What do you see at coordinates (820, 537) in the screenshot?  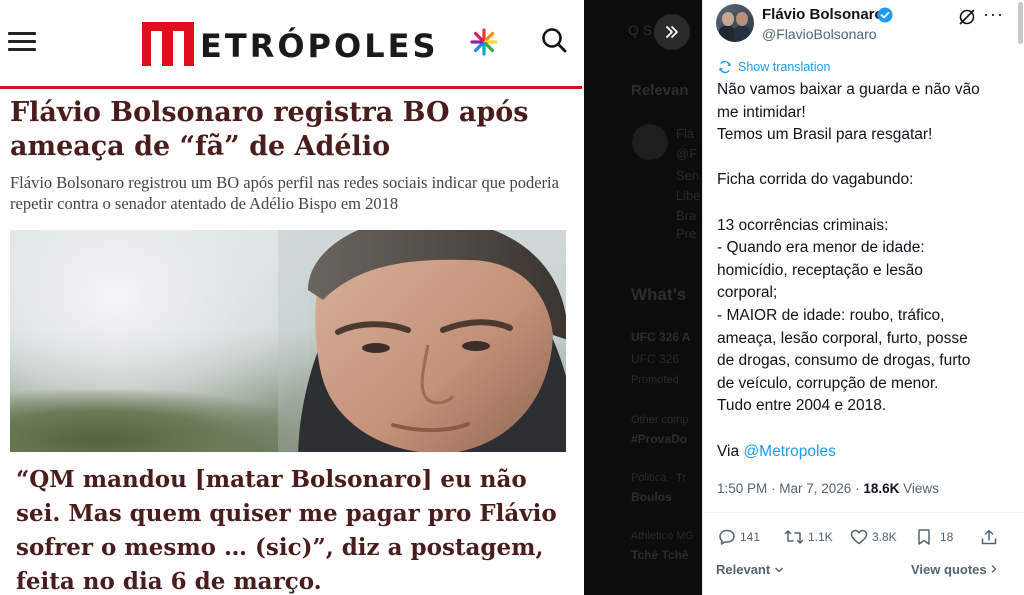 I see `repost-count: 1.1K` at bounding box center [820, 537].